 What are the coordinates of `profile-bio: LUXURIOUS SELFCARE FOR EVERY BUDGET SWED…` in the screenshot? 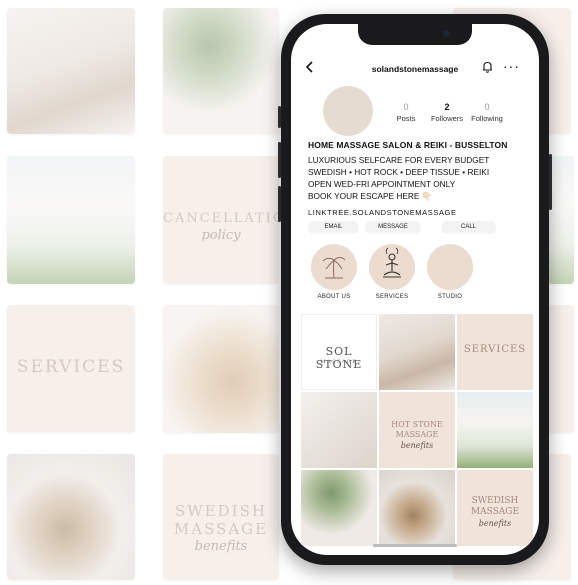 It's located at (420, 178).